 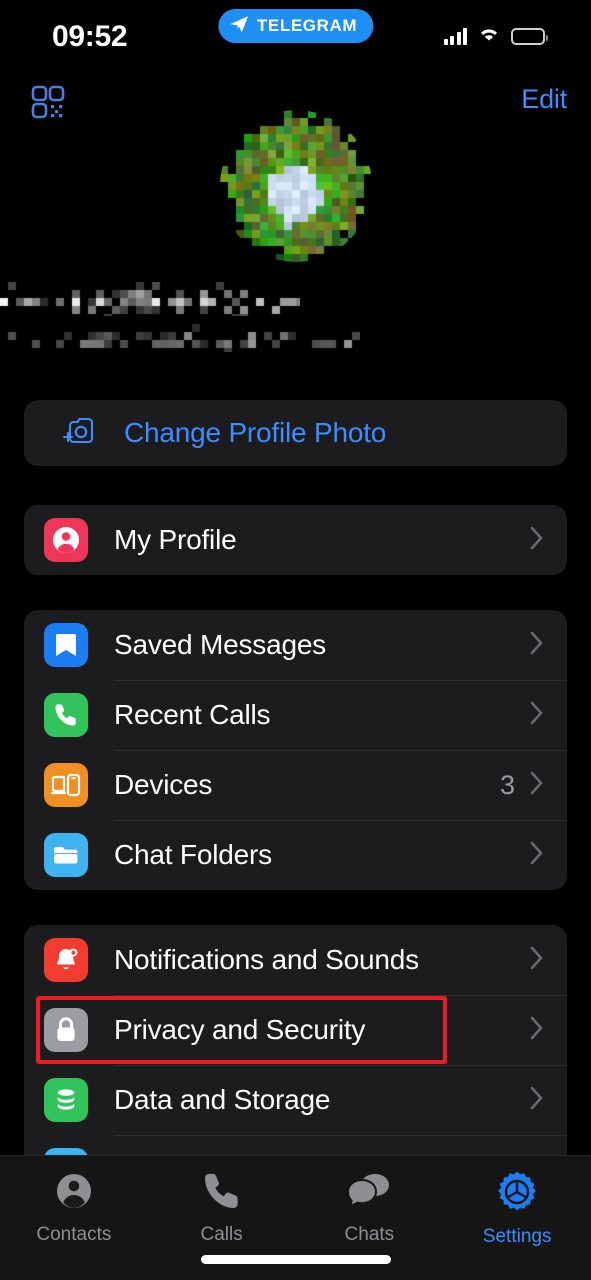 What do you see at coordinates (66, 540) in the screenshot?
I see `person-circle-icon` at bounding box center [66, 540].